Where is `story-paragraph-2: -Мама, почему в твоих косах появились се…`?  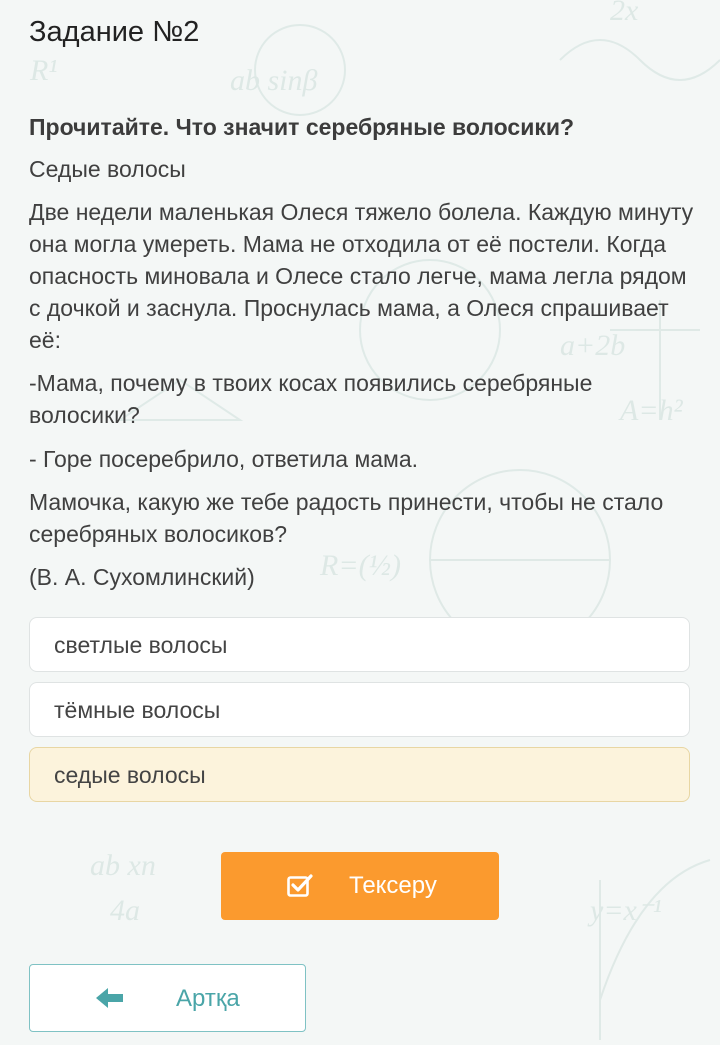
story-paragraph-2: -Мама, почему в твоих косах появились се… is located at coordinates (311, 399).